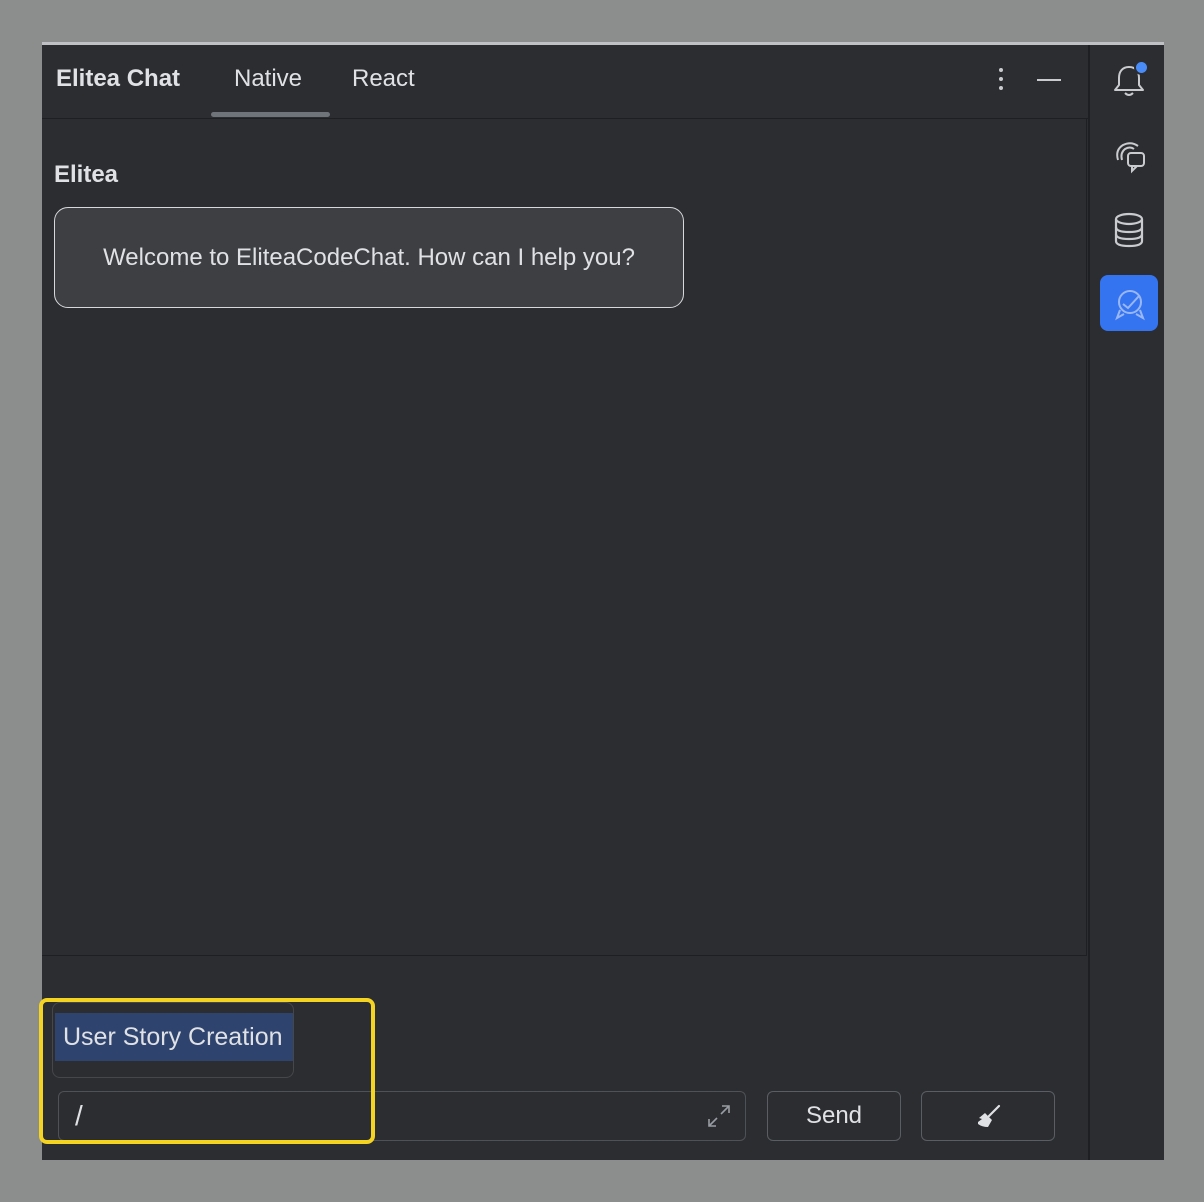 The image size is (1204, 1202). What do you see at coordinates (174, 1037) in the screenshot?
I see `suggestion-item-user-story-creation: User Story Creation` at bounding box center [174, 1037].